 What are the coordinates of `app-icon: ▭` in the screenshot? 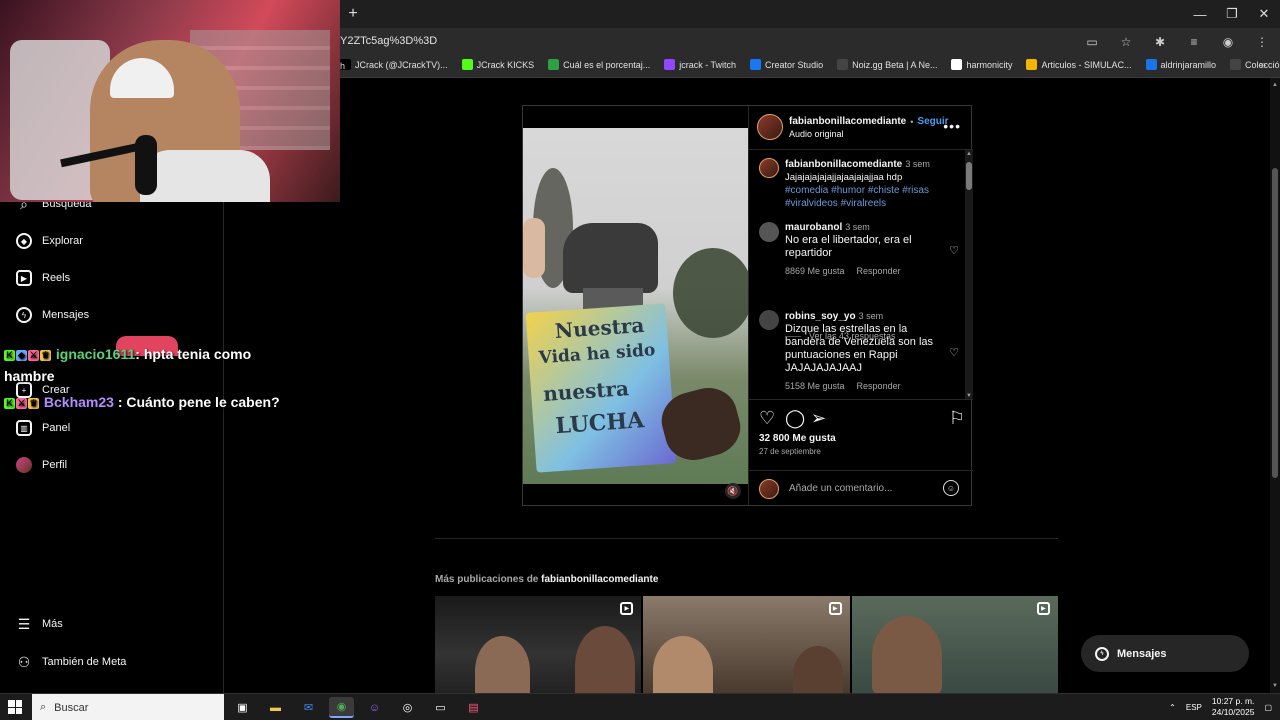 It's located at (440, 707).